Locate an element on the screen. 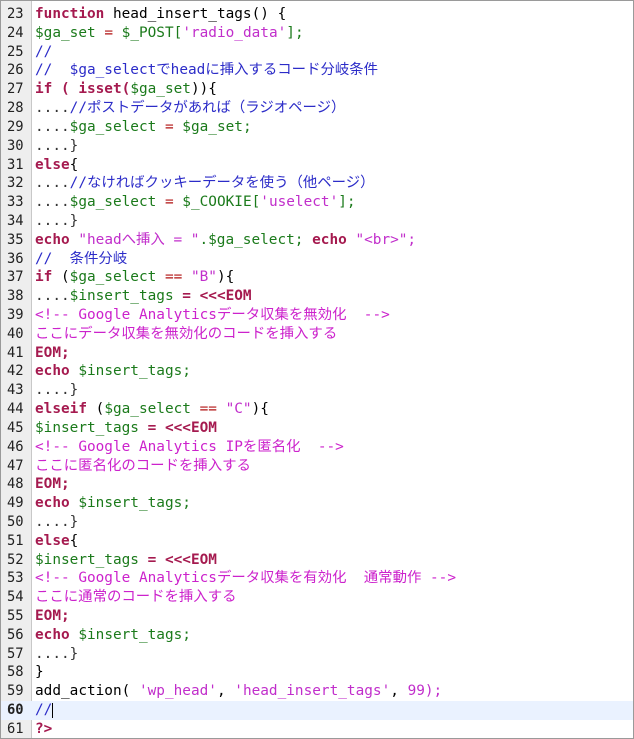 Image resolution: width=634 pixels, height=739 pixels. code-token: = <<<EOM is located at coordinates (177, 559).